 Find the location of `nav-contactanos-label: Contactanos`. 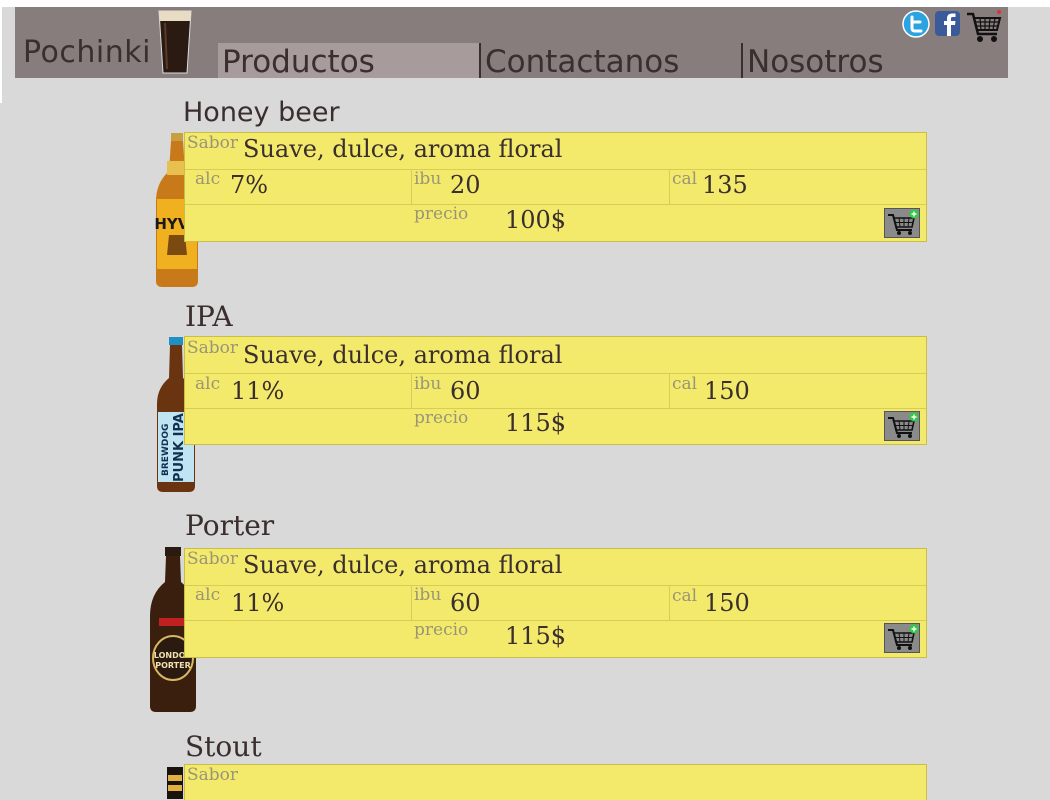

nav-contactanos-label: Contactanos is located at coordinates (582, 62).